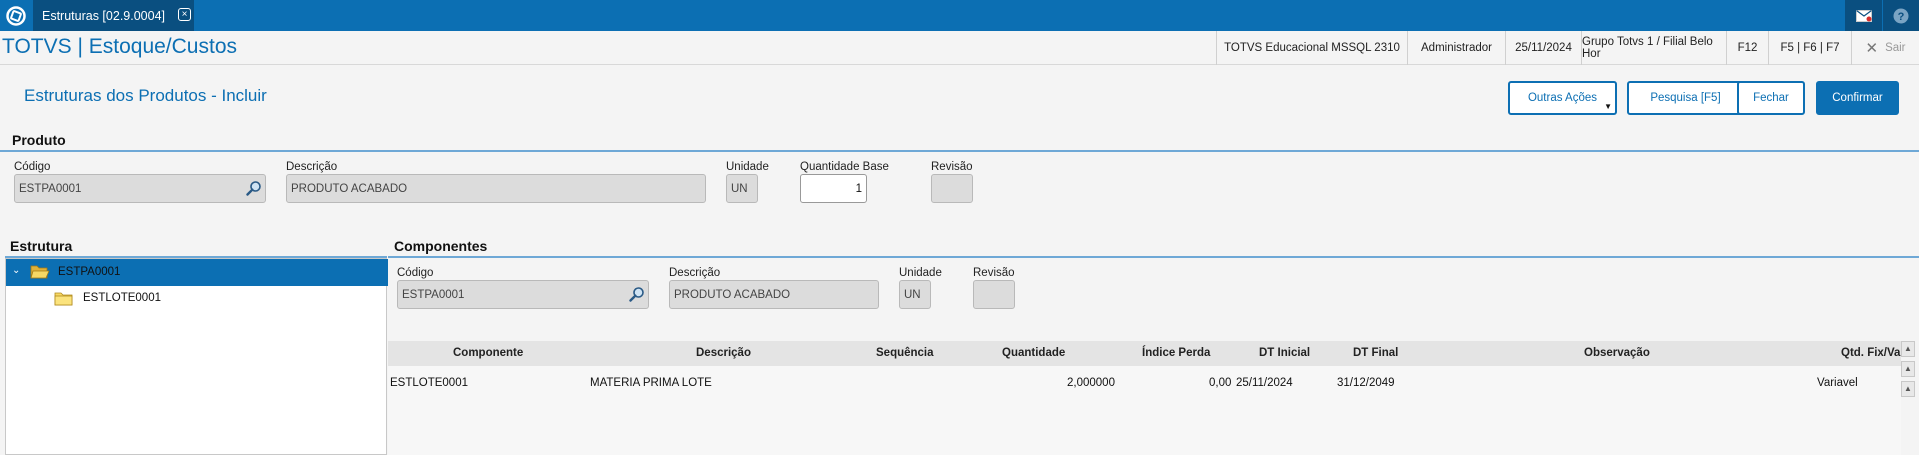 The height and width of the screenshot is (455, 1919). What do you see at coordinates (433, 294) in the screenshot?
I see `comp-codigo-value: ESTPA0001` at bounding box center [433, 294].